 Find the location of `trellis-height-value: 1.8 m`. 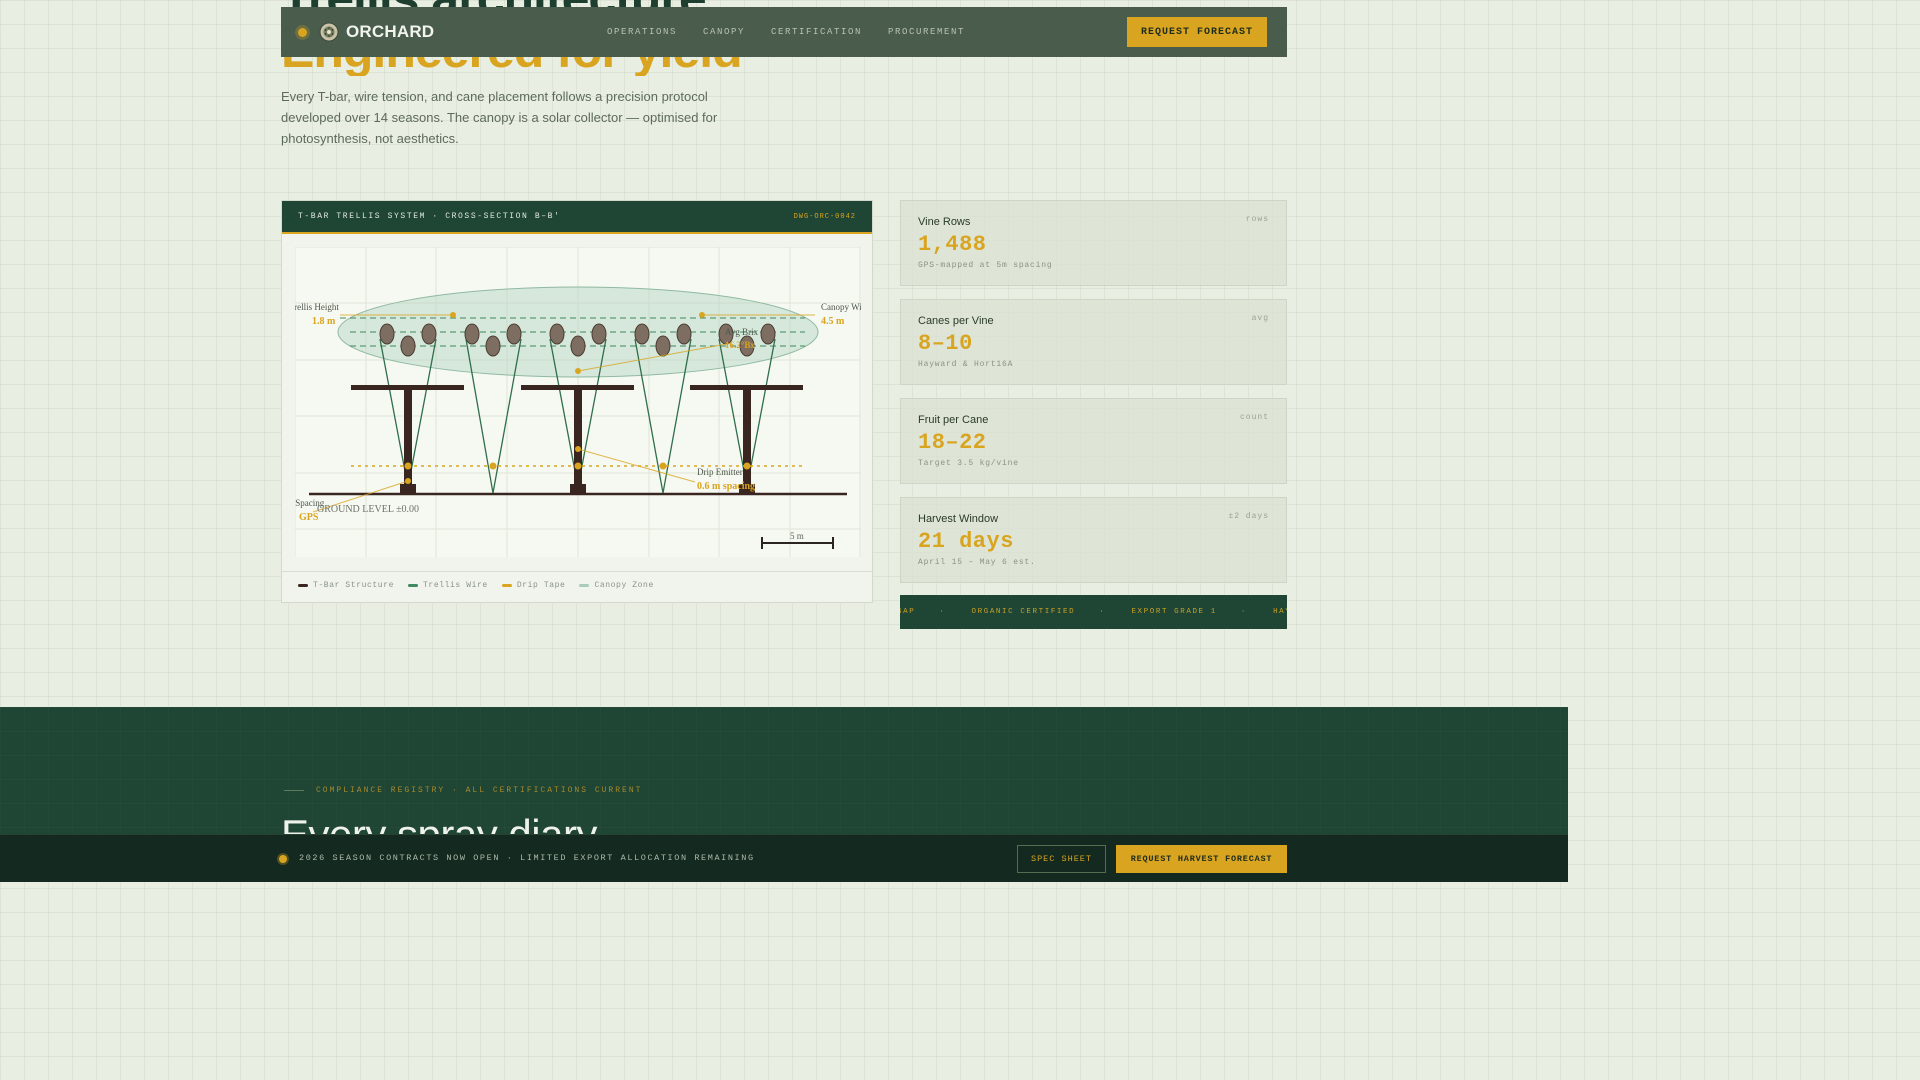

trellis-height-value: 1.8 m is located at coordinates (324, 321).